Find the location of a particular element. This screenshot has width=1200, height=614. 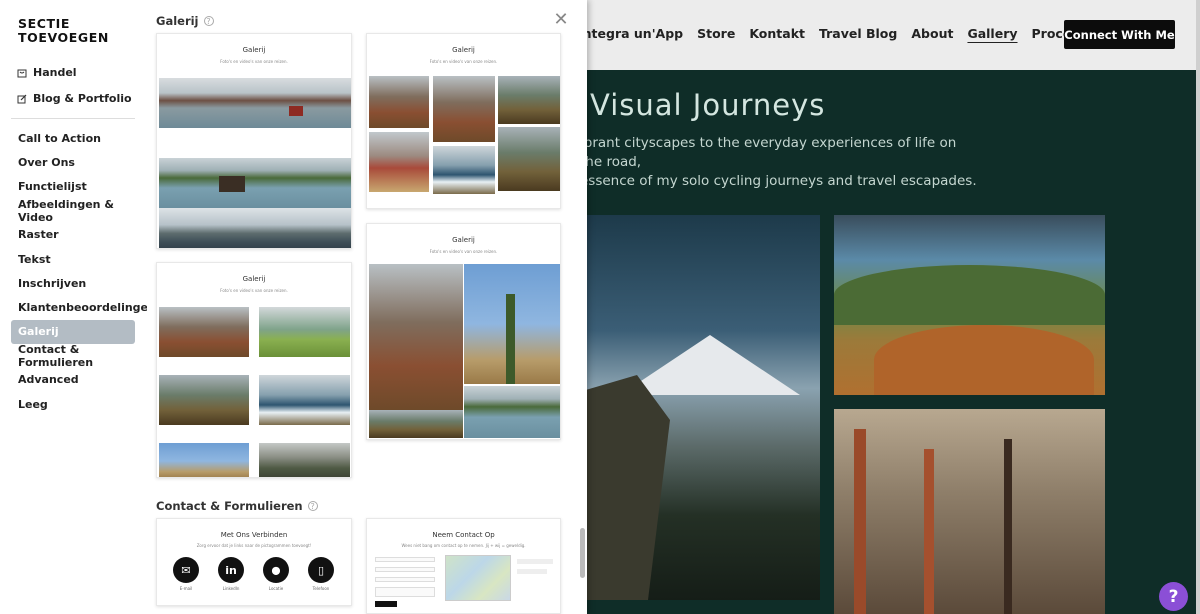

contact-label: E-mail is located at coordinates (186, 588).